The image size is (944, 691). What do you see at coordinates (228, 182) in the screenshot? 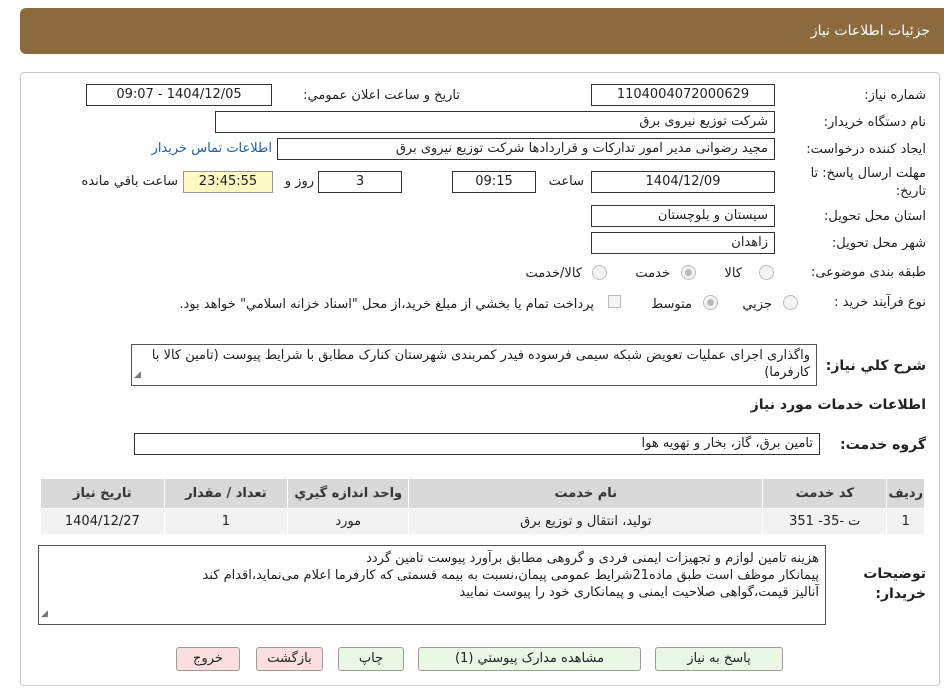
I see `remaining-time-field: 23:45:55` at bounding box center [228, 182].